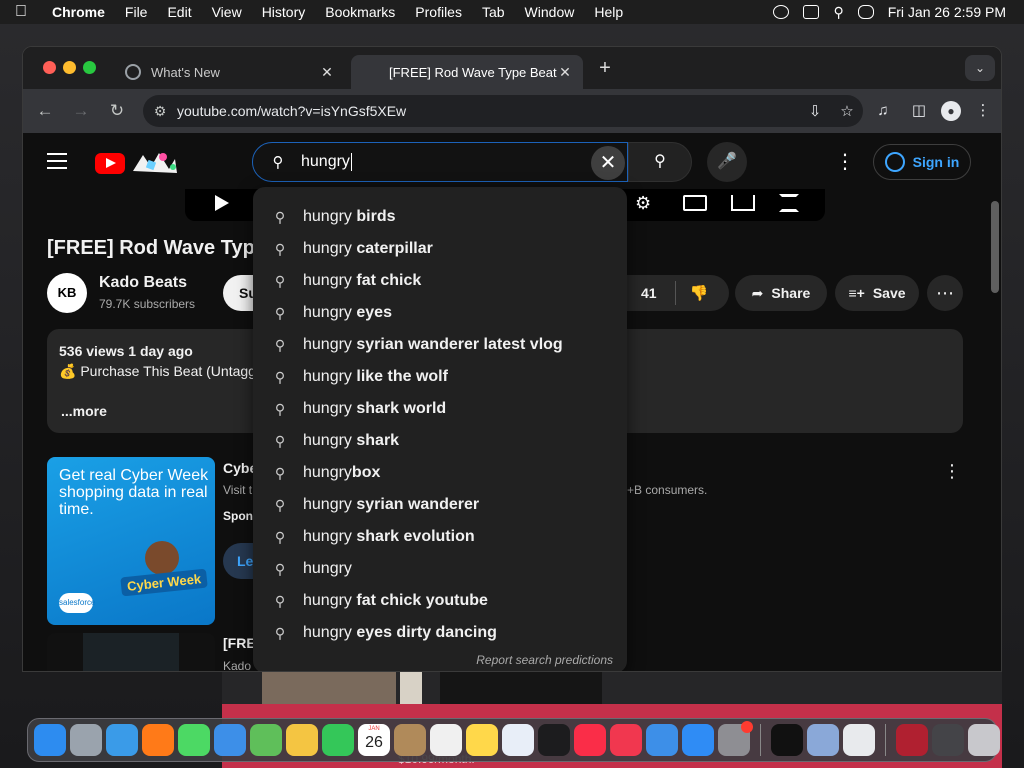  What do you see at coordinates (698, 740) in the screenshot?
I see `app-store-icon` at bounding box center [698, 740].